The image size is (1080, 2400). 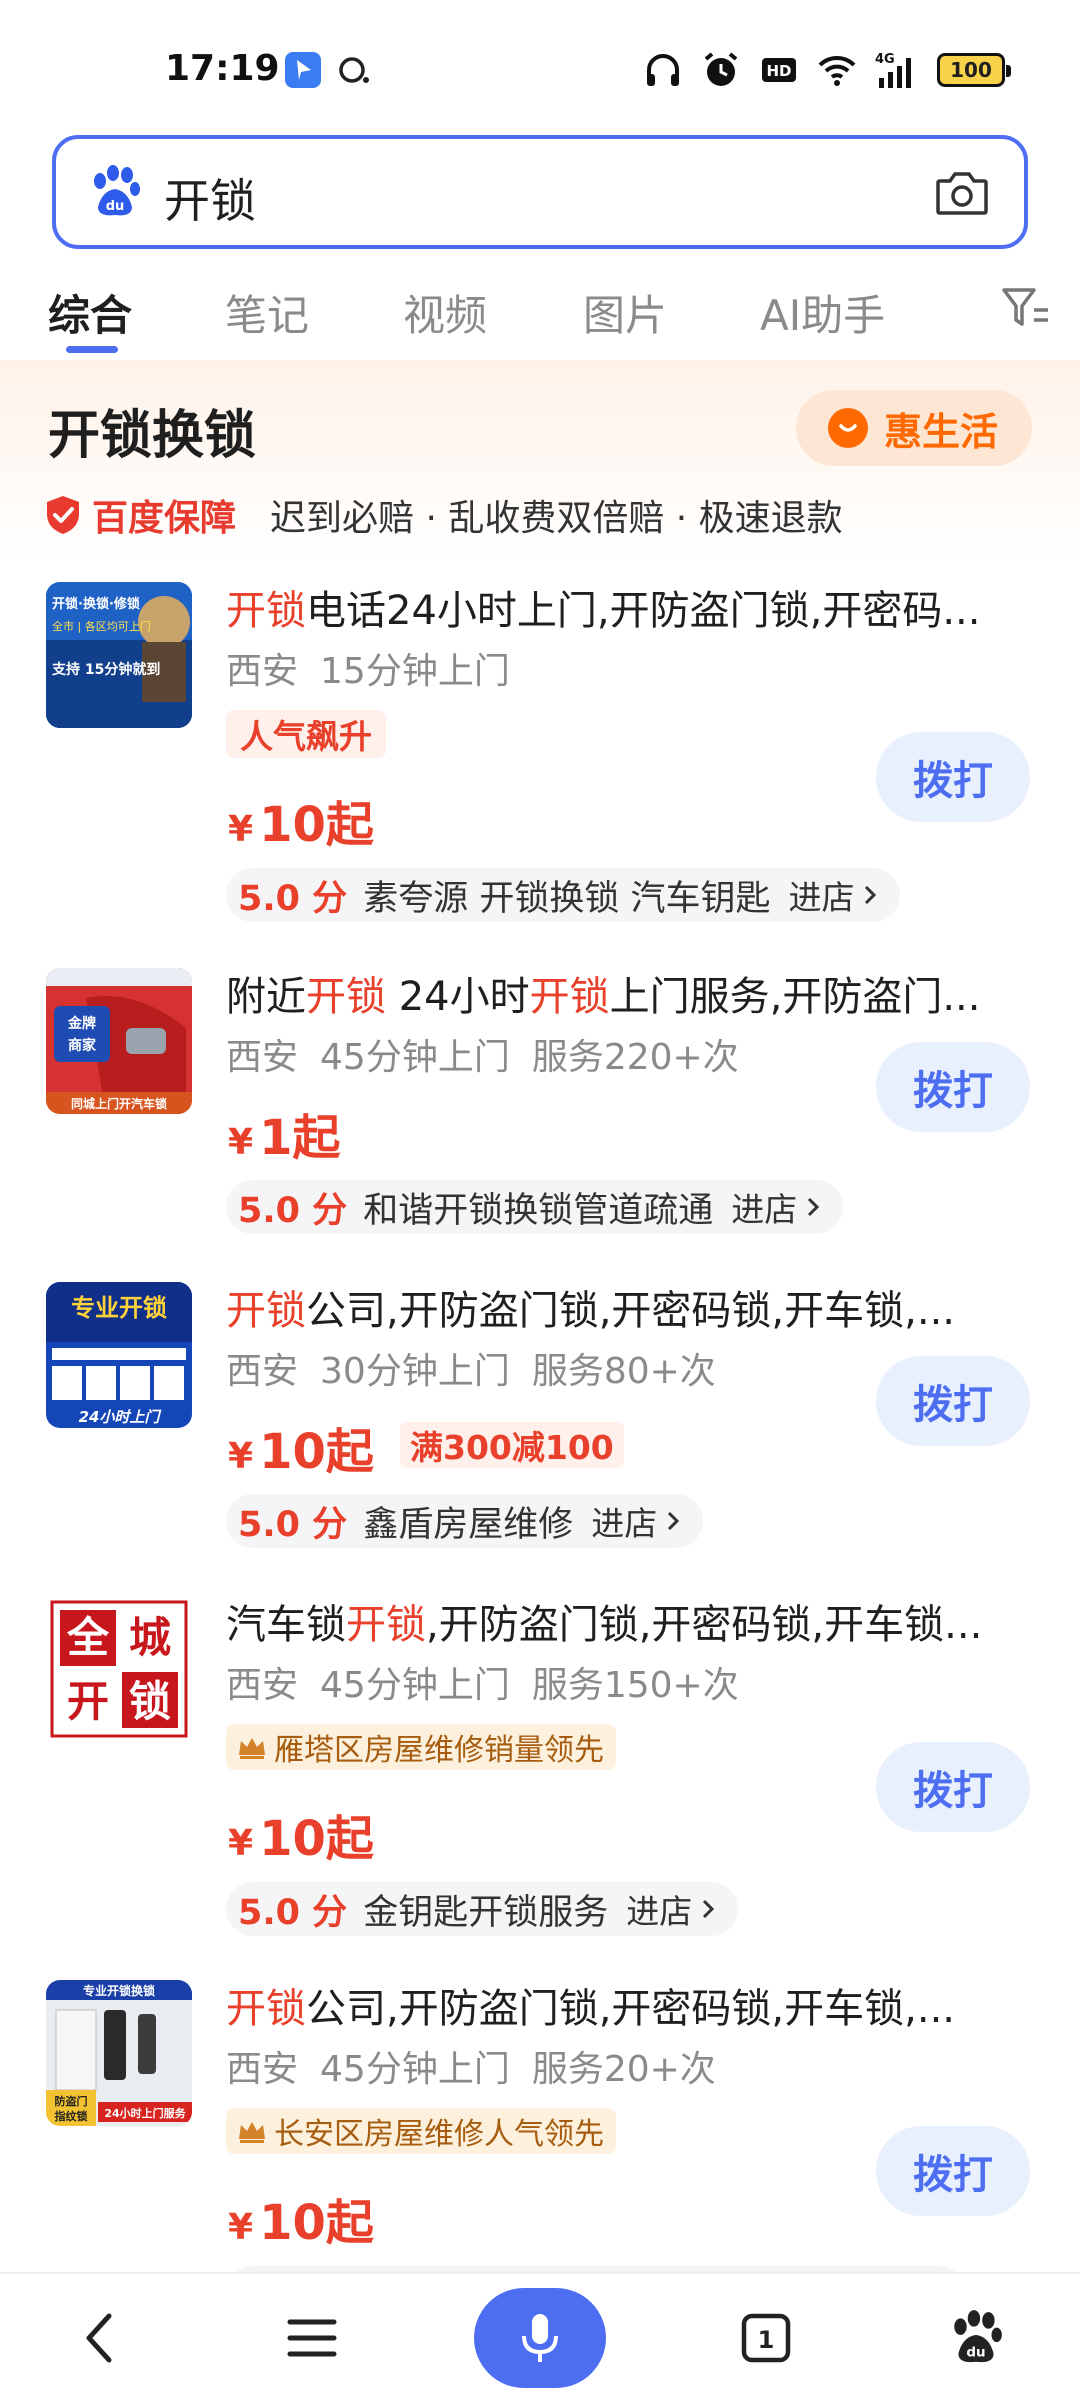 What do you see at coordinates (82, 1045) in the screenshot?
I see `thumb-text: 商家` at bounding box center [82, 1045].